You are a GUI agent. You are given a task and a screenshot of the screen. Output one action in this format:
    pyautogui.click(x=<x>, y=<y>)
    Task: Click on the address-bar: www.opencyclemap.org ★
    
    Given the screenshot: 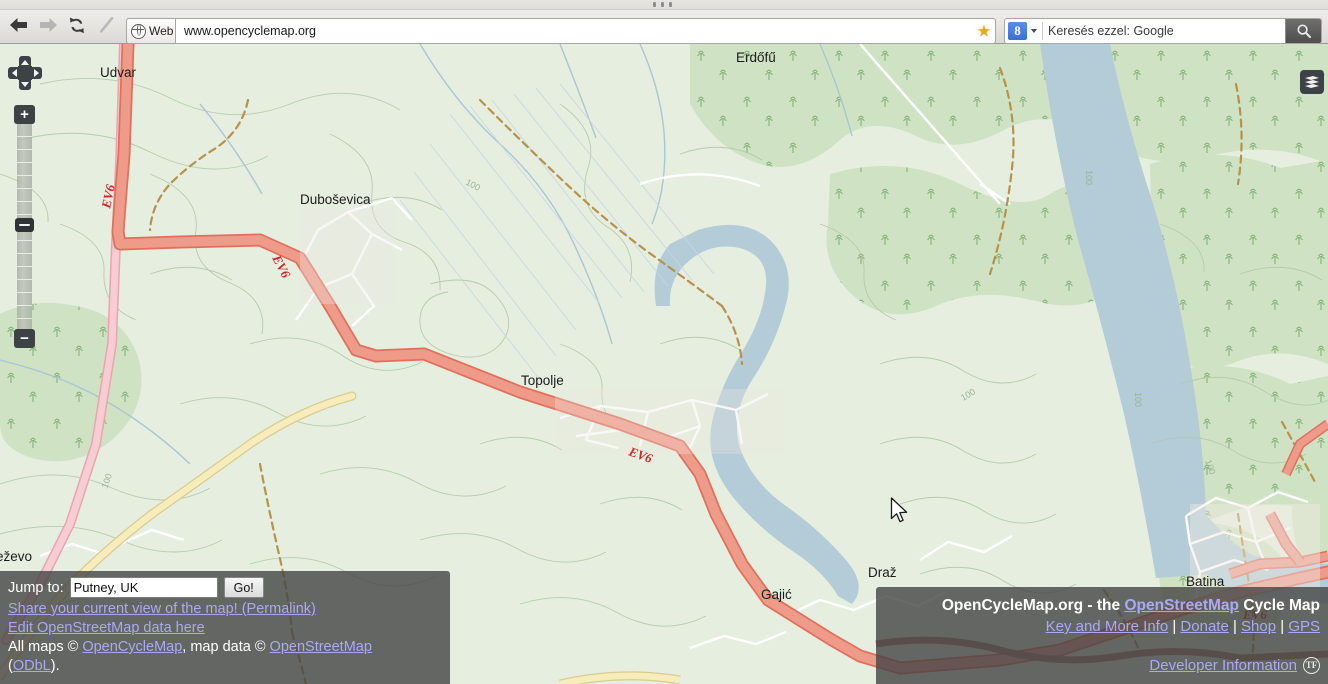 What is the action you would take?
    pyautogui.click(x=585, y=31)
    